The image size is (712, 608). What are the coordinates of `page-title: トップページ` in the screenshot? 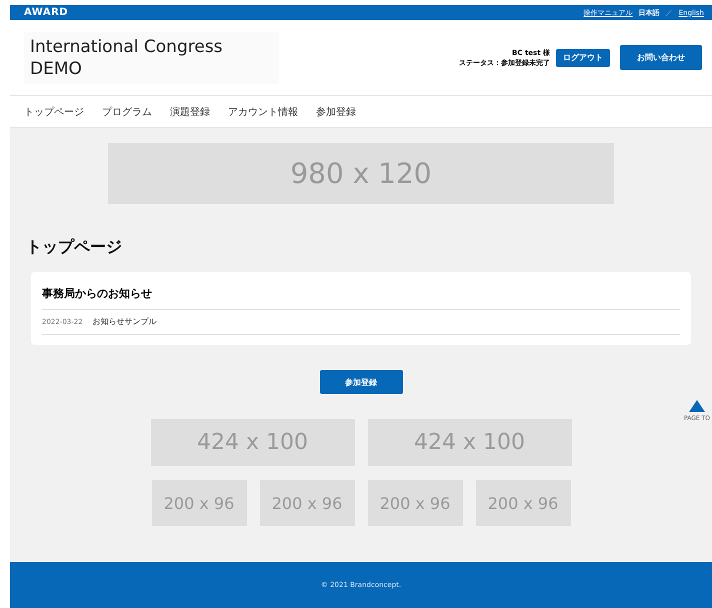 It's located at (74, 247).